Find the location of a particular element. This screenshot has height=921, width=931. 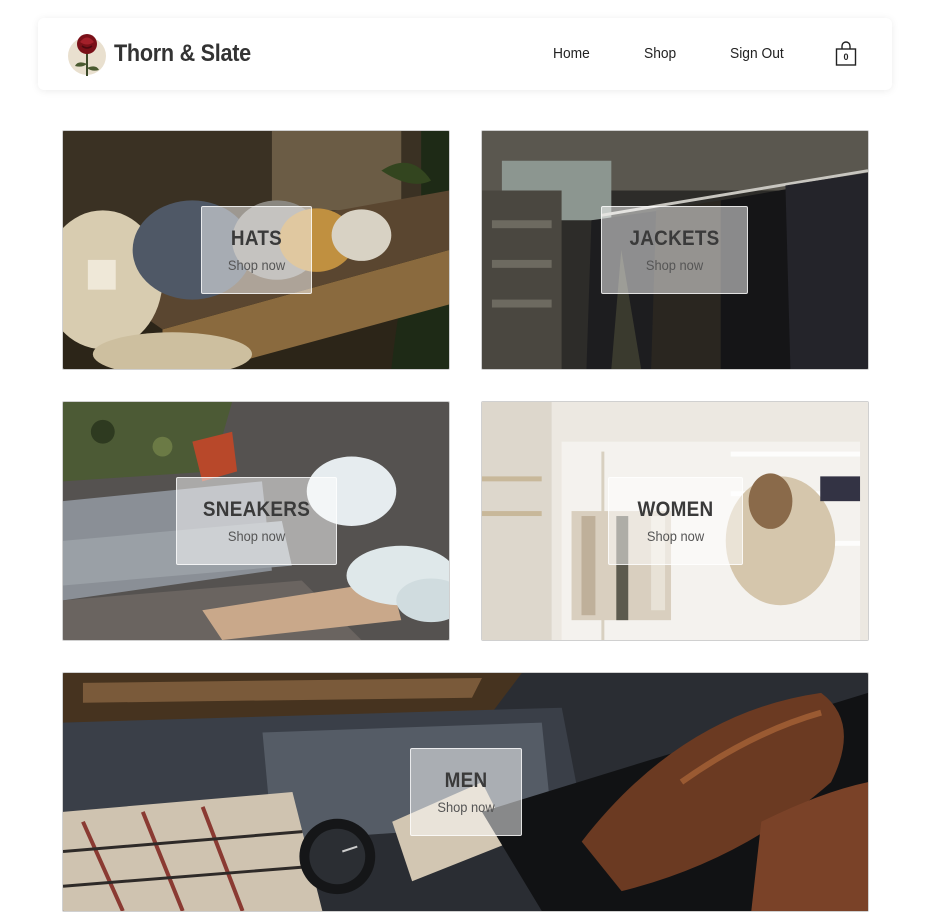

cart-button: 0 is located at coordinates (846, 54).